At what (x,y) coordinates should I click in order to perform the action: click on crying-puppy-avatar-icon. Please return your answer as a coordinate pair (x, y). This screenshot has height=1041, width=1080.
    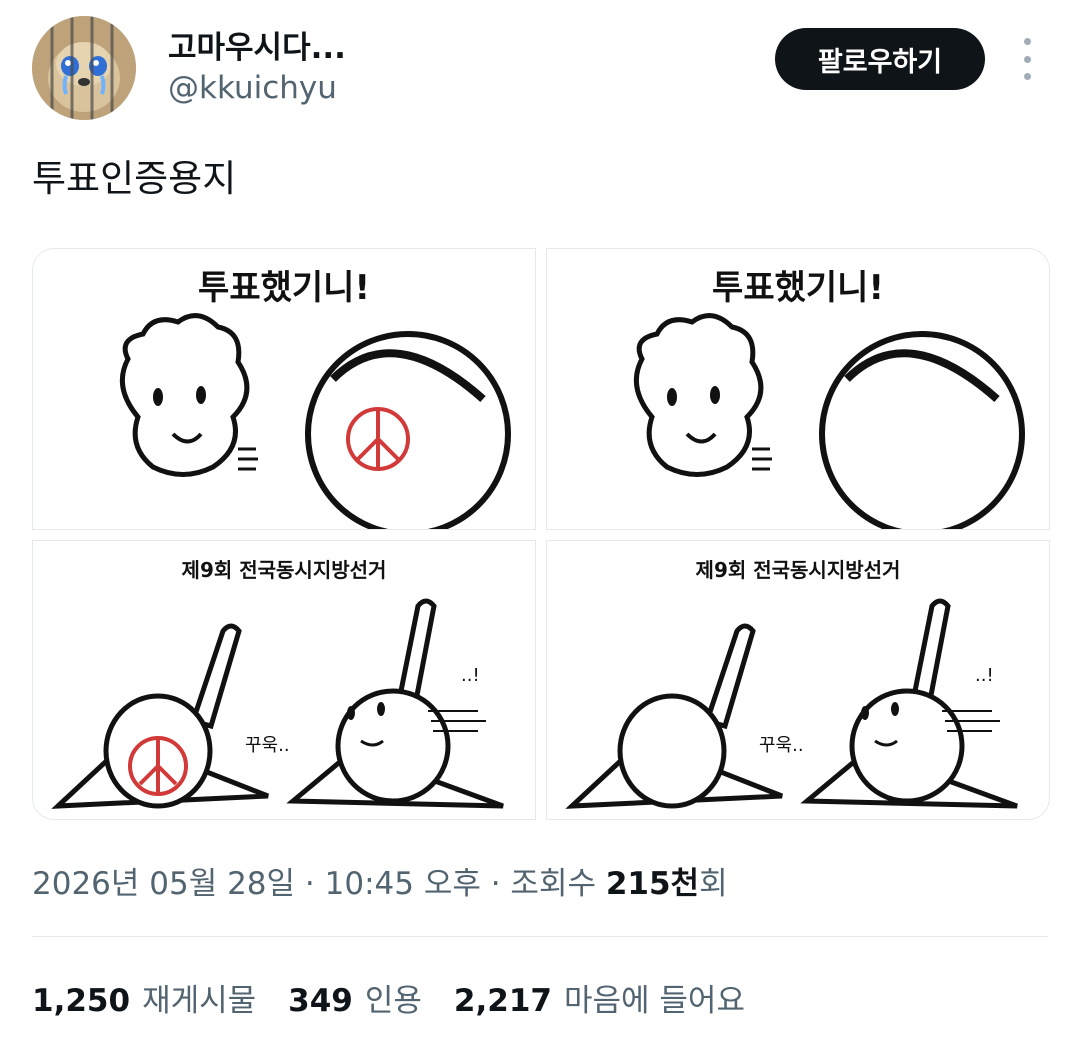
    Looking at the image, I should click on (84, 68).